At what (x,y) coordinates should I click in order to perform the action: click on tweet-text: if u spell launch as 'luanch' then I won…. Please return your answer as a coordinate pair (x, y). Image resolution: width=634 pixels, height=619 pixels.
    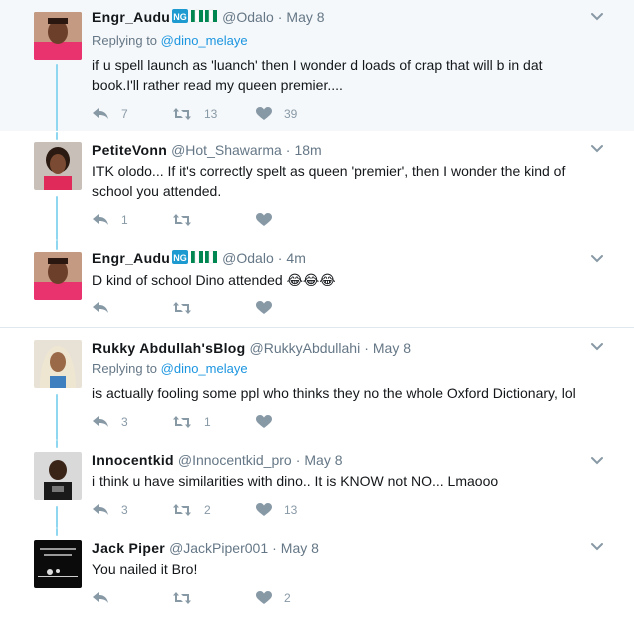
    Looking at the image, I should click on (317, 75).